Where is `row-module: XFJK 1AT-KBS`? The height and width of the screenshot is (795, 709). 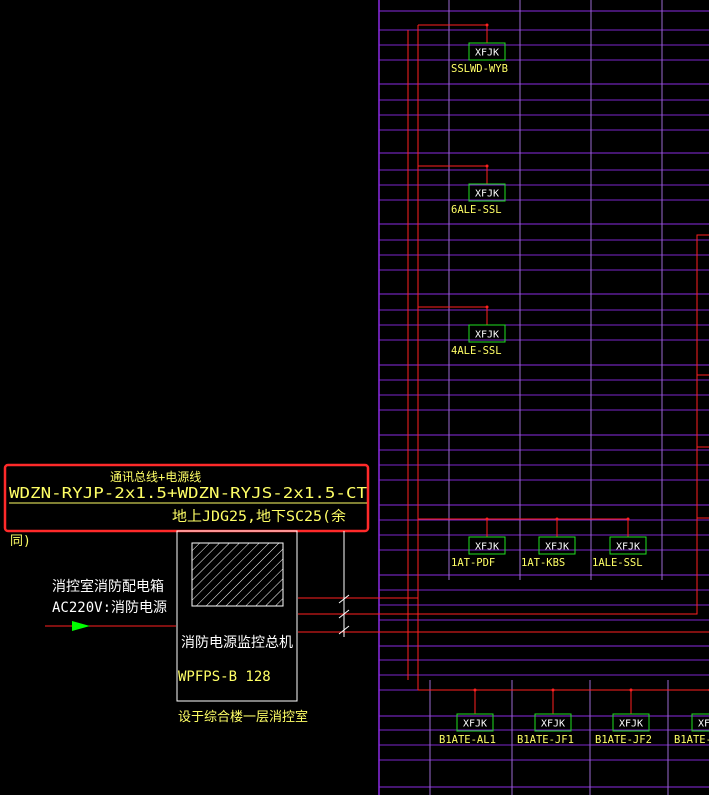 row-module: XFJK 1AT-KBS is located at coordinates (548, 552).